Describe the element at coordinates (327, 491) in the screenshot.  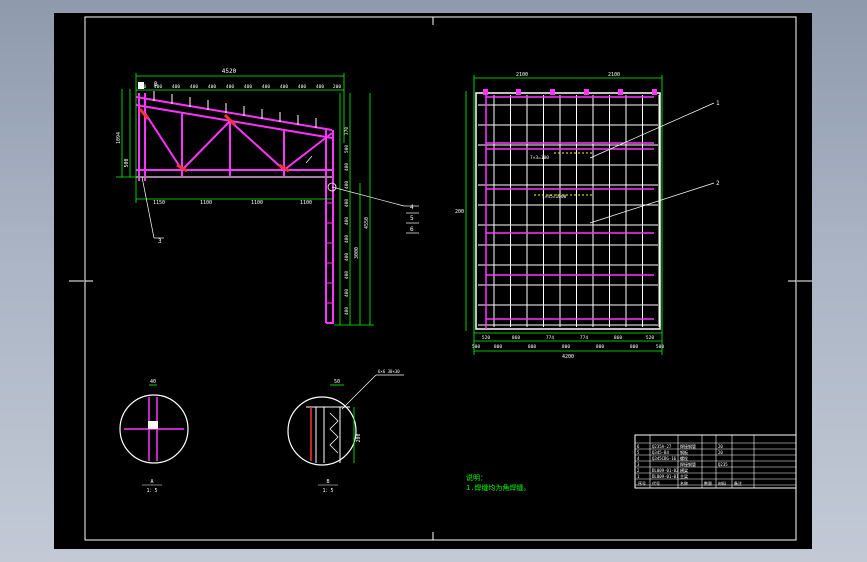
I see `detail-b-scale: 1：5` at that location.